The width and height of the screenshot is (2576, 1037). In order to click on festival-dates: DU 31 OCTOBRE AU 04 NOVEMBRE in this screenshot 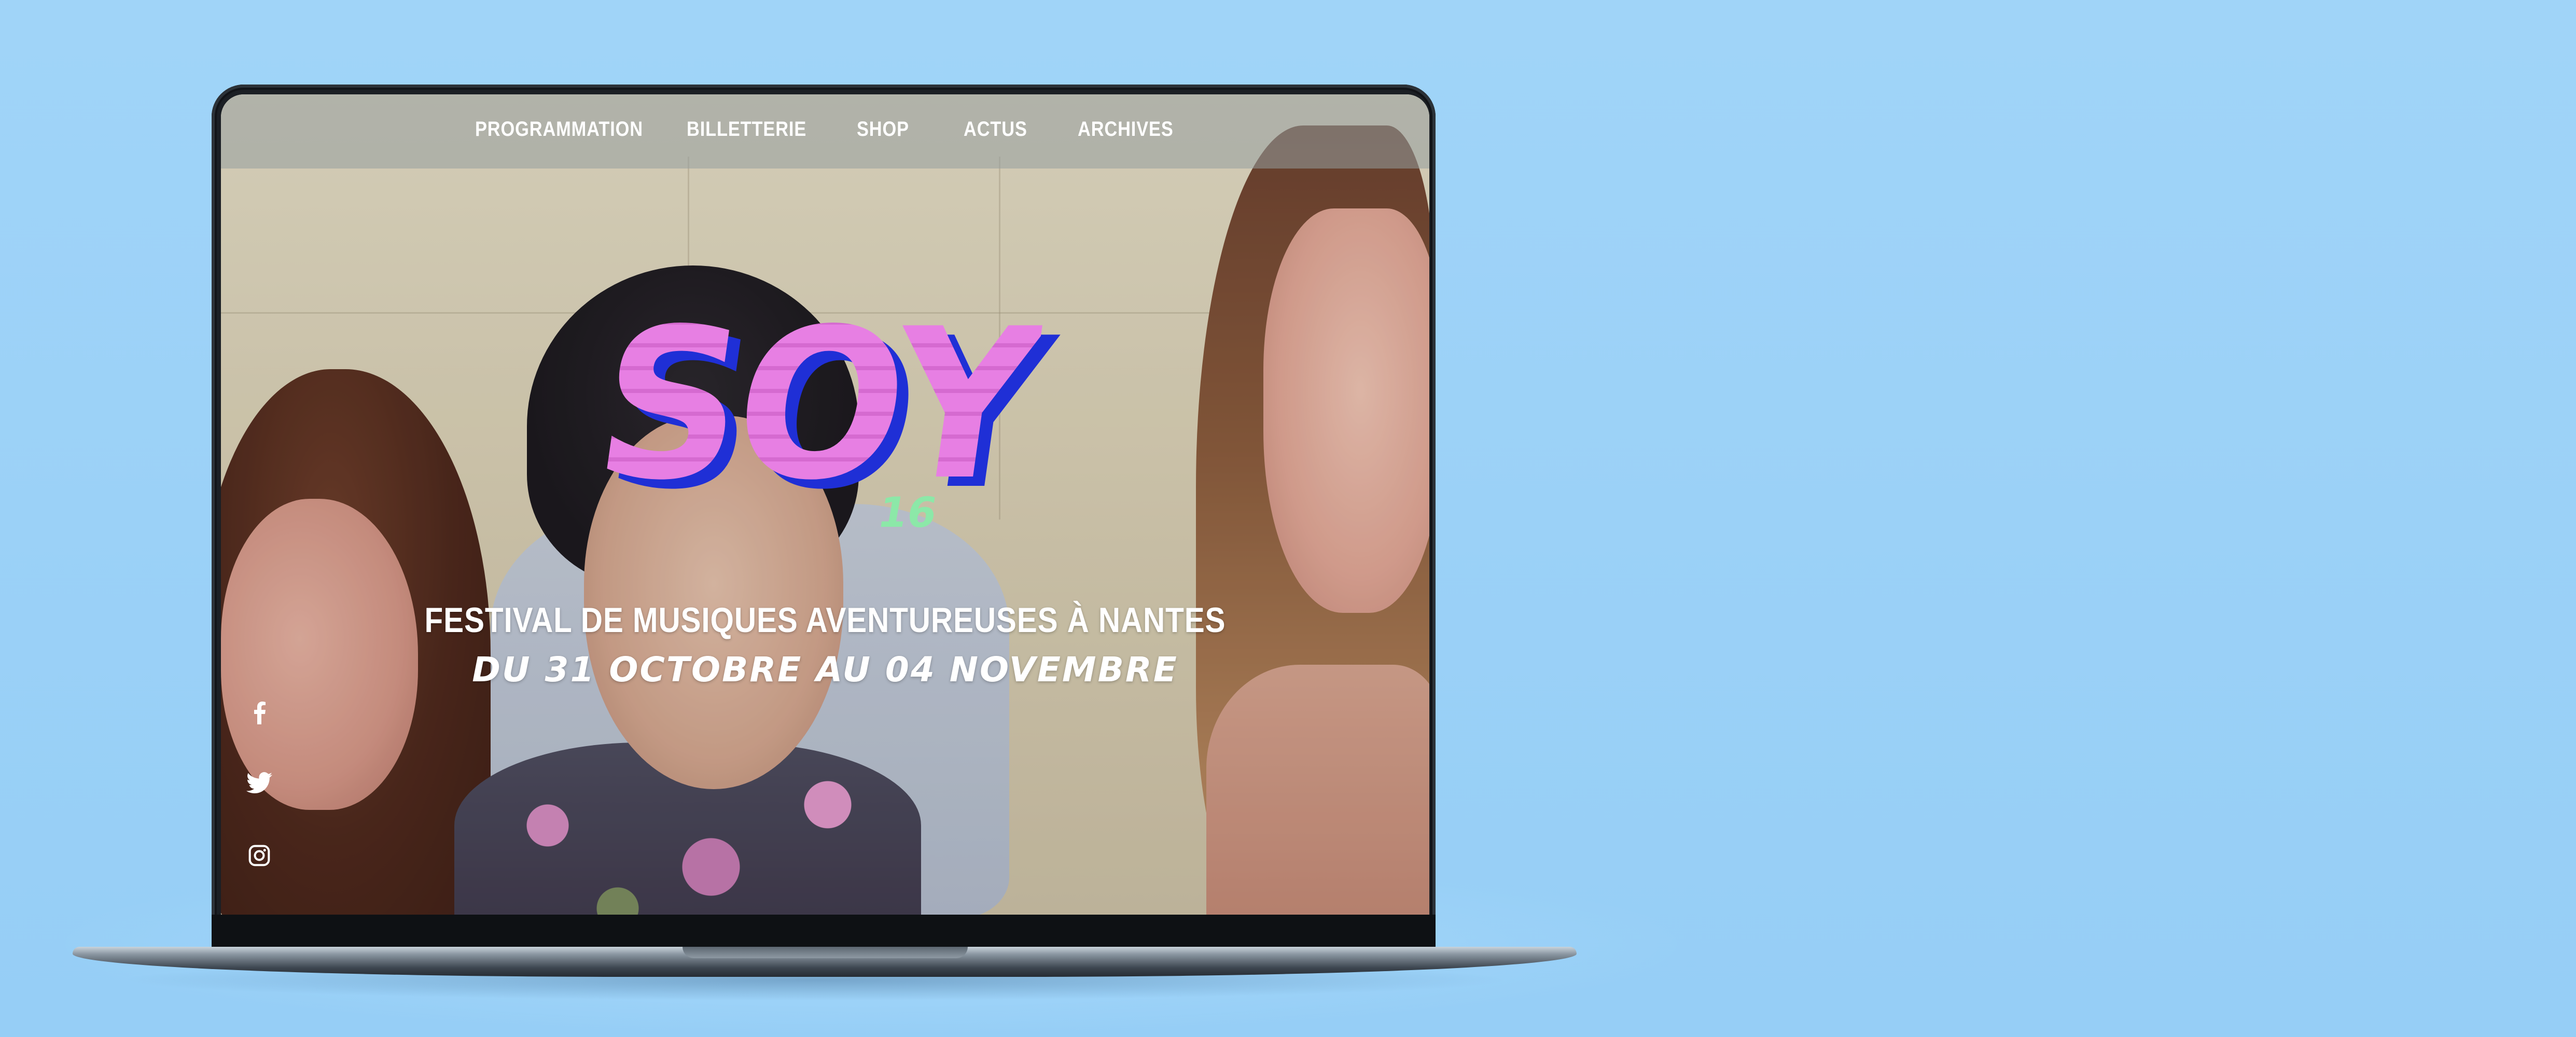, I will do `click(825, 670)`.